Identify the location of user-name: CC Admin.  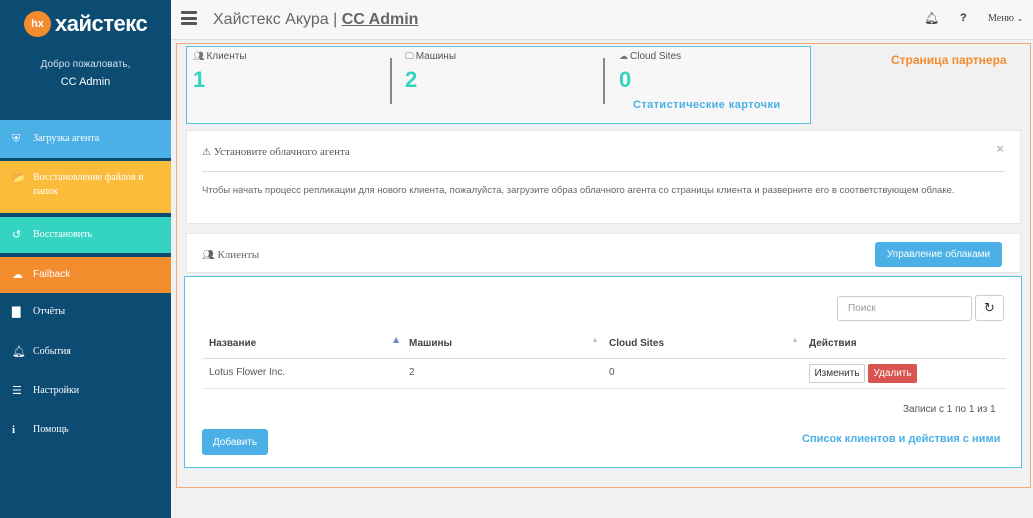
(85, 82).